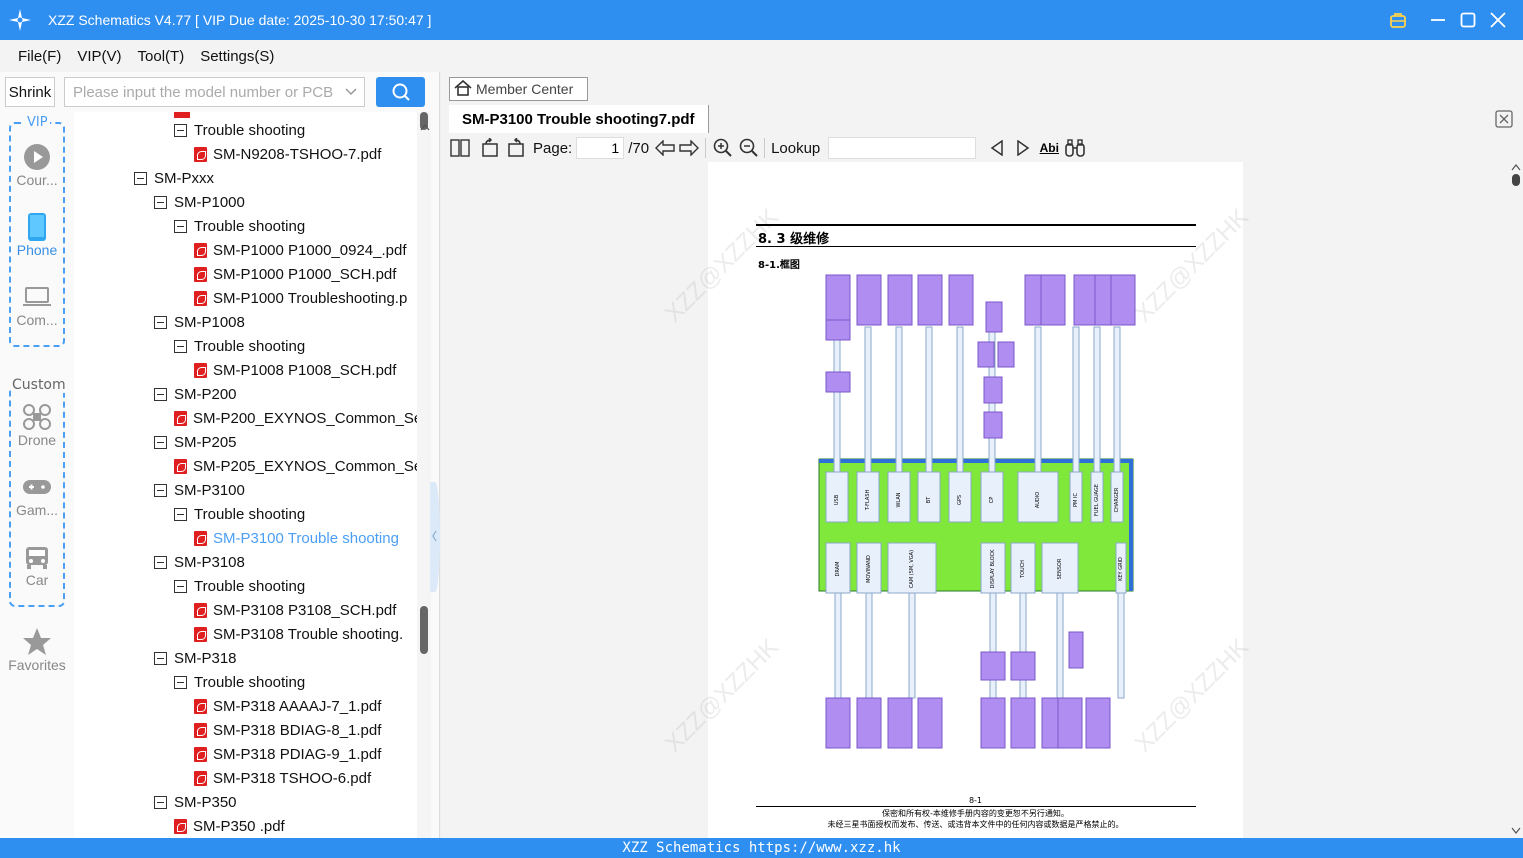 This screenshot has height=858, width=1523. Describe the element at coordinates (490, 148) in the screenshot. I see `rotate-left-icon` at that location.